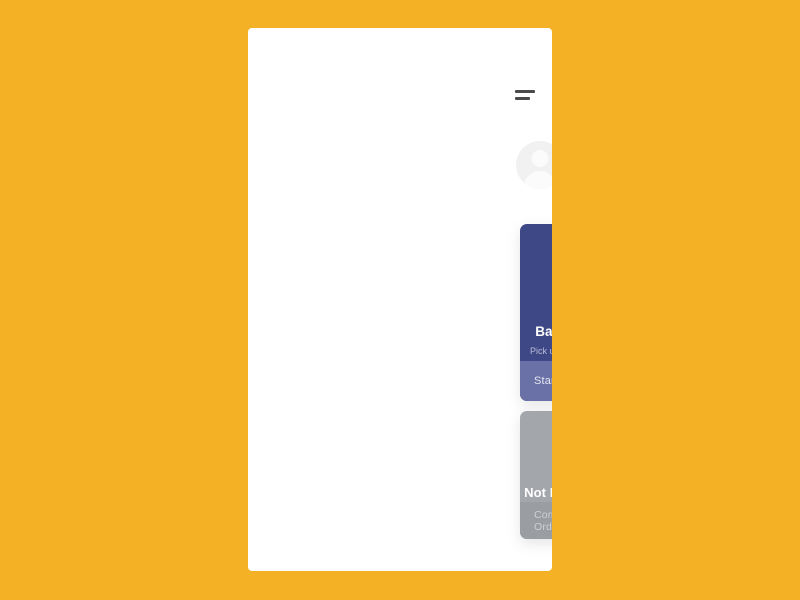  What do you see at coordinates (540, 158) in the screenshot?
I see `avatar-head-shape` at bounding box center [540, 158].